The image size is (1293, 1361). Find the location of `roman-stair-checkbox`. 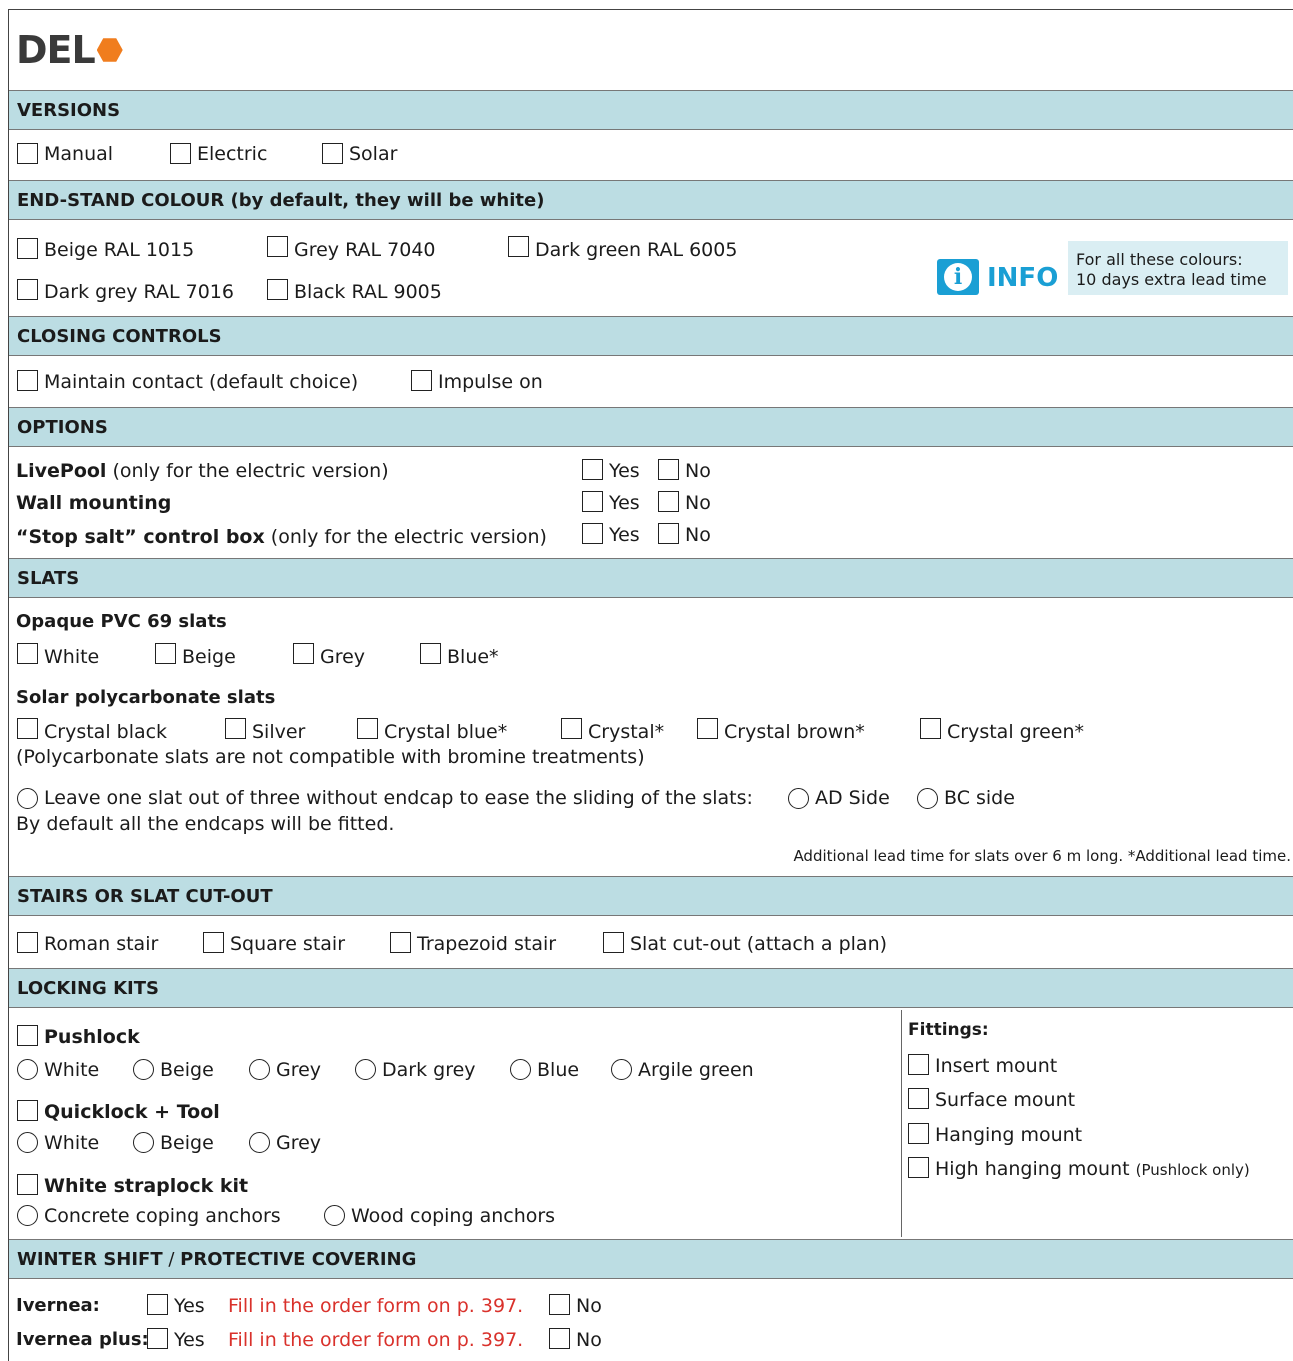

roman-stair-checkbox is located at coordinates (27, 942).